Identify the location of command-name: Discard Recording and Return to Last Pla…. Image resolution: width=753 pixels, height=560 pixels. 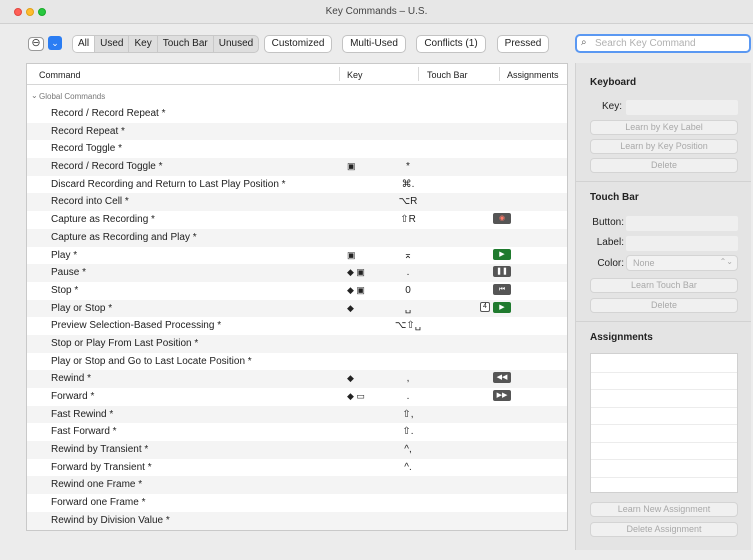
(168, 184).